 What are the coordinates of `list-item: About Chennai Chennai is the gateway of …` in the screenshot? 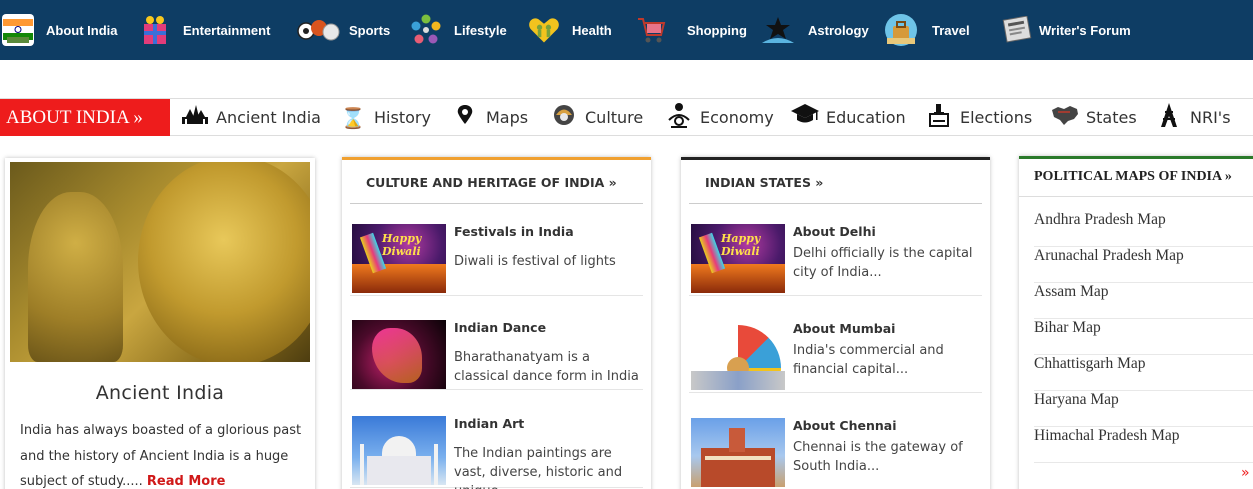 It's located at (835, 453).